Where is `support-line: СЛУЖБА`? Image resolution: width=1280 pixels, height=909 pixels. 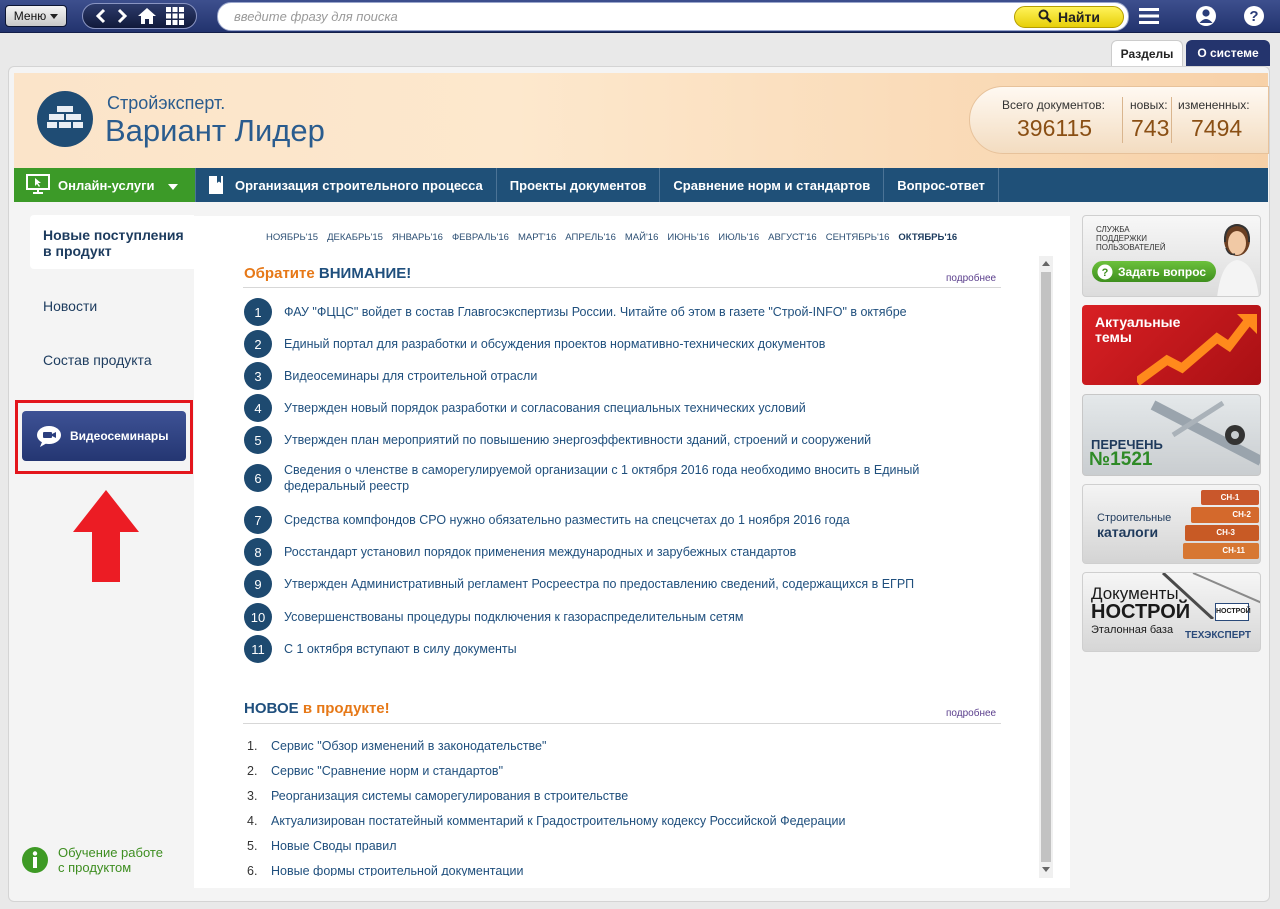 support-line: СЛУЖБА is located at coordinates (1113, 229).